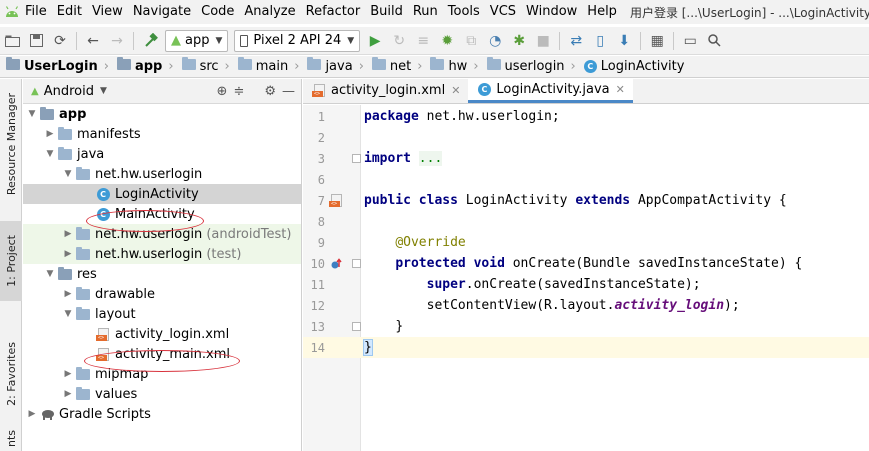 This screenshot has width=869, height=451. What do you see at coordinates (197, 40) in the screenshot?
I see `run-config-select: ▲ app ▼` at bounding box center [197, 40].